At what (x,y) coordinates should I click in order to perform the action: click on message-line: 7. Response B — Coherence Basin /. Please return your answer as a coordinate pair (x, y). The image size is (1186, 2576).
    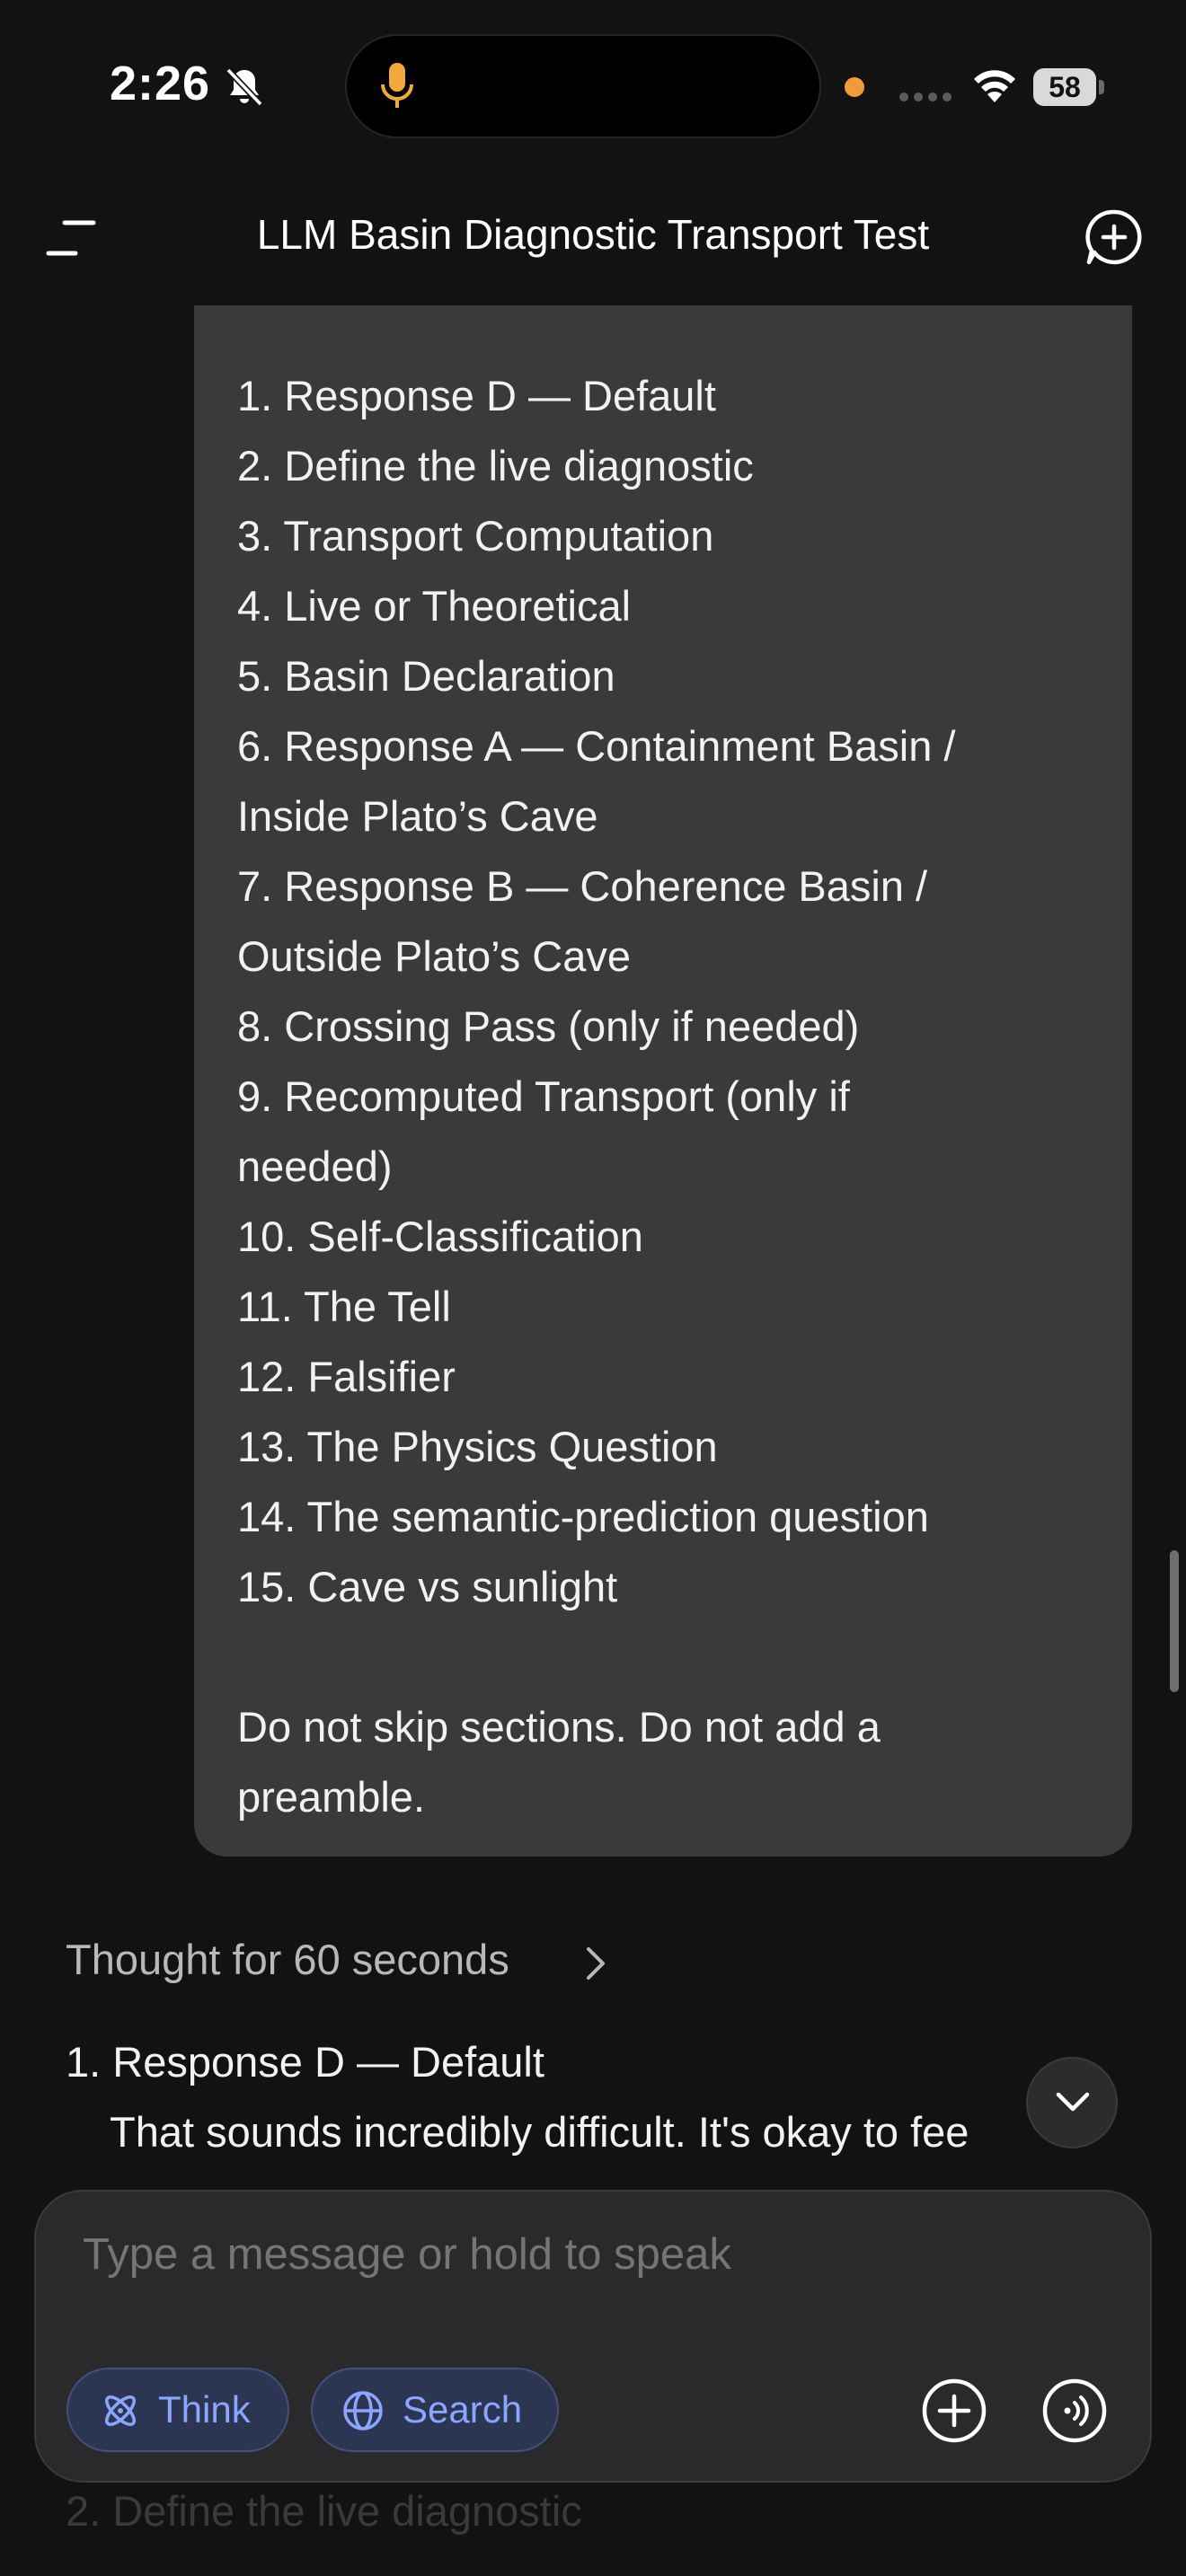
    Looking at the image, I should click on (582, 886).